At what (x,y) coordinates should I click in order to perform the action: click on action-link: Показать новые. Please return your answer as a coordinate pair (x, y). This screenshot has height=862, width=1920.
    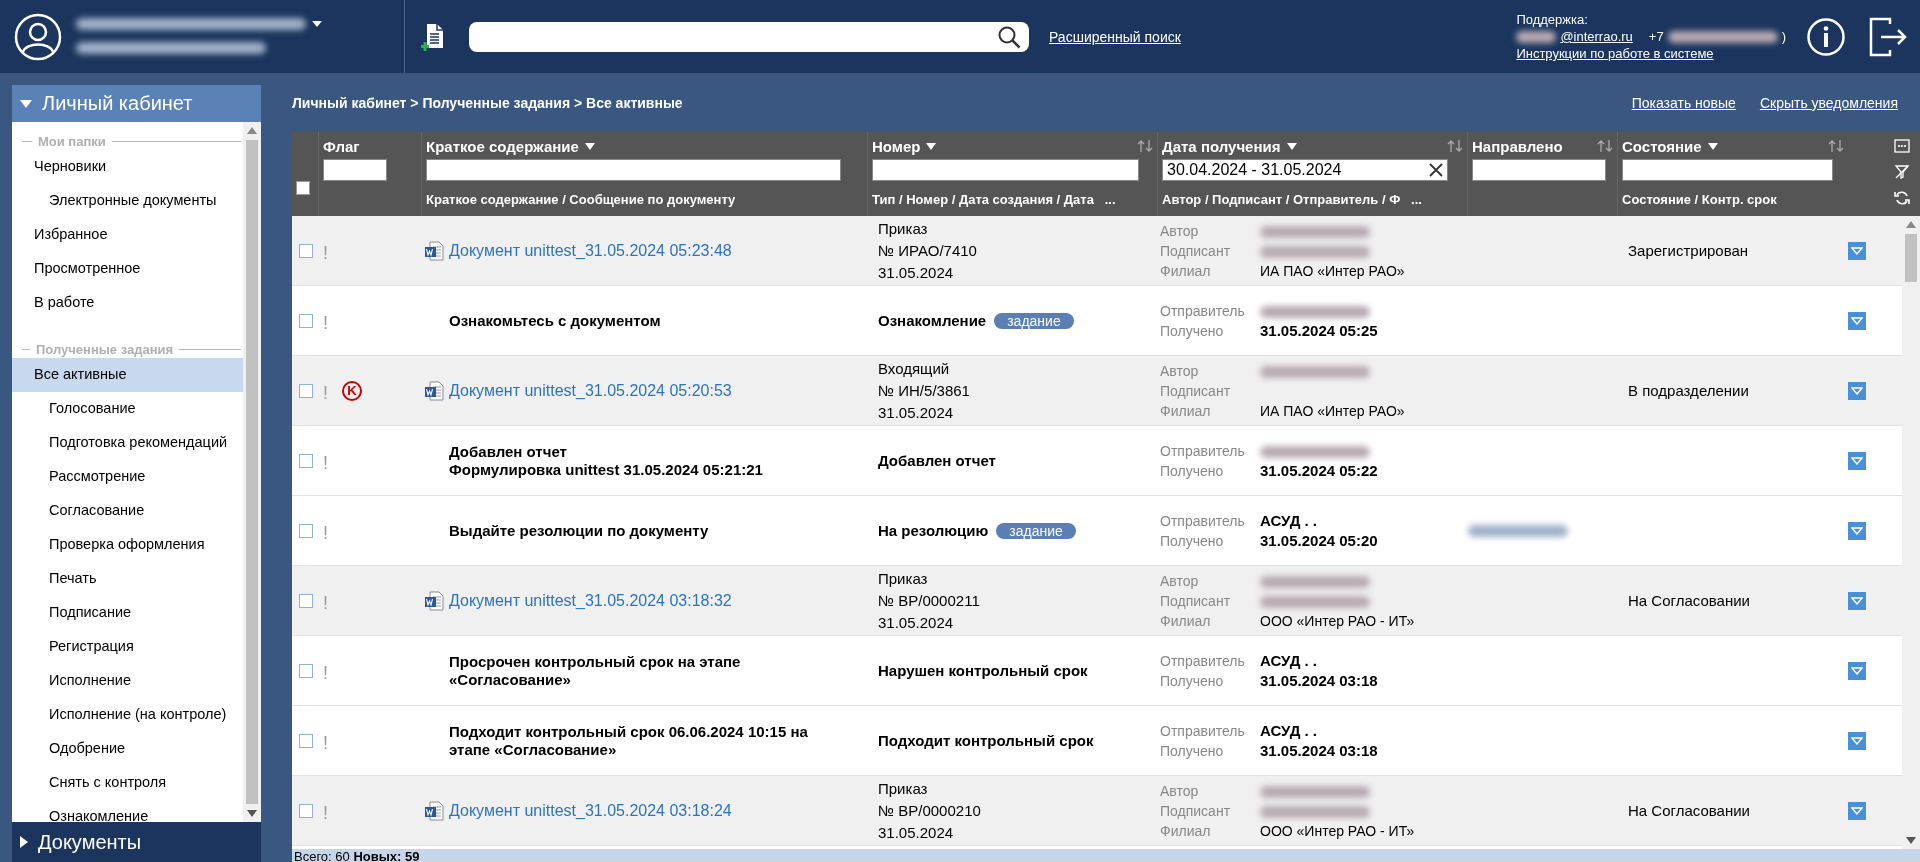
    Looking at the image, I should click on (1683, 102).